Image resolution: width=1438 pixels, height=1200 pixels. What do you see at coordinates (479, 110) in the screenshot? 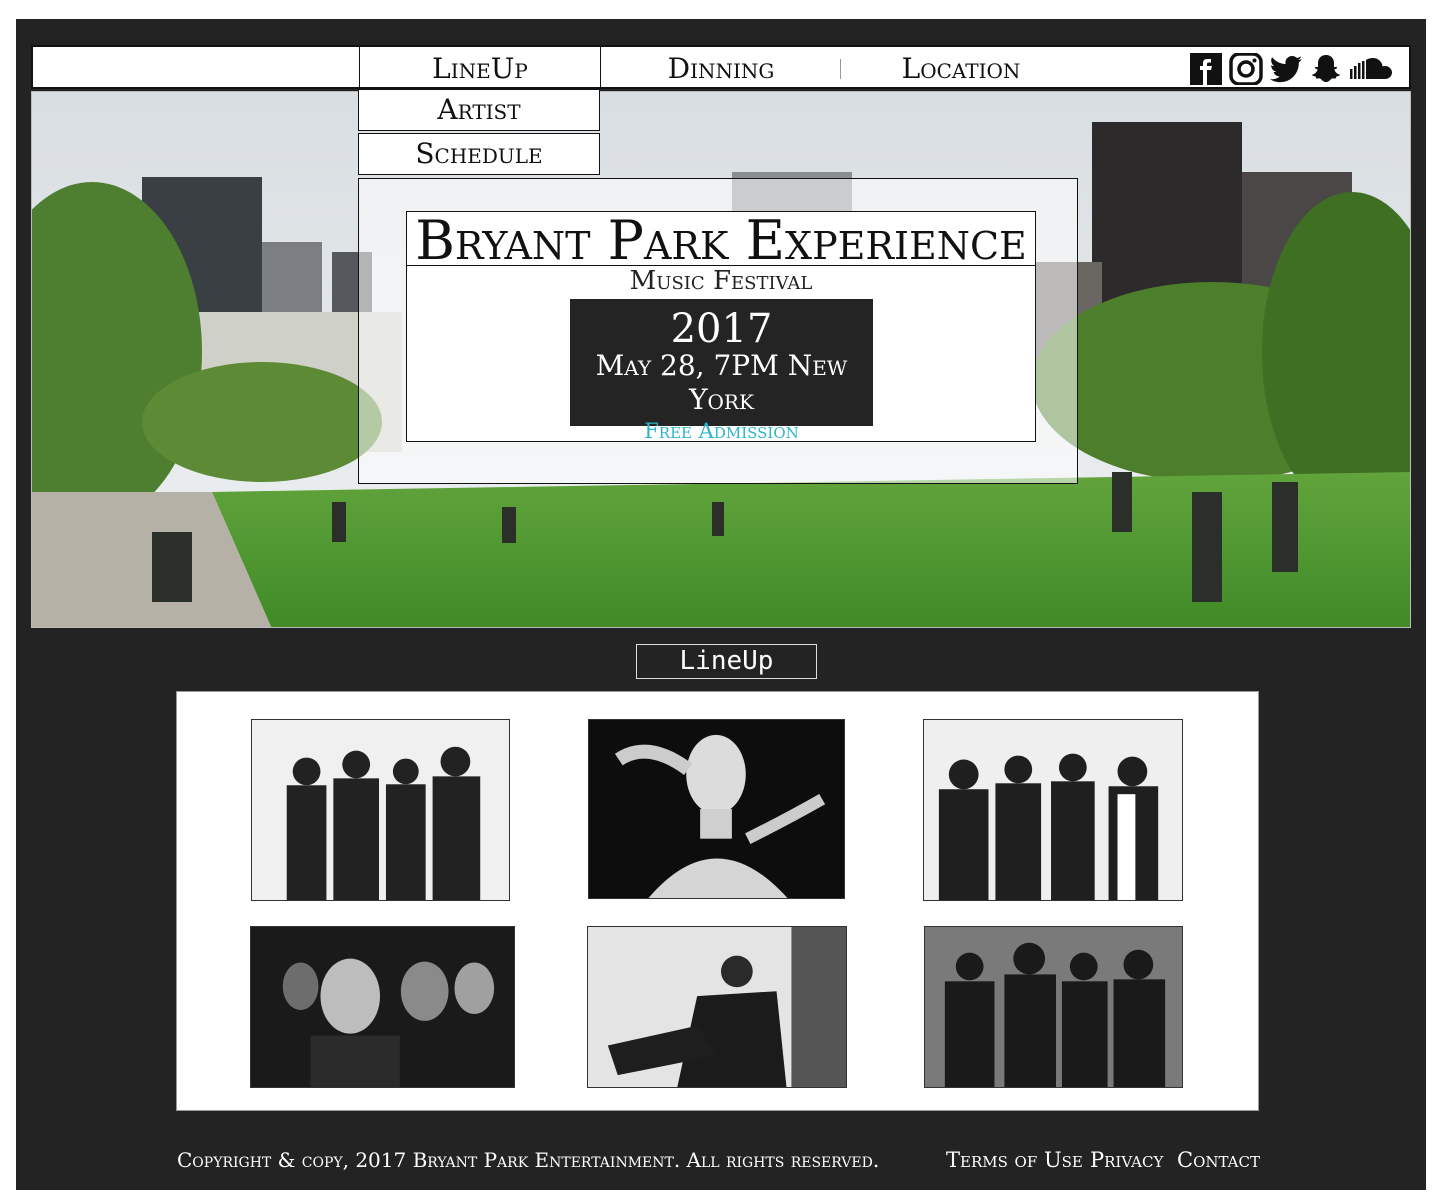
I see `dropdown-item-artist: Artist` at bounding box center [479, 110].